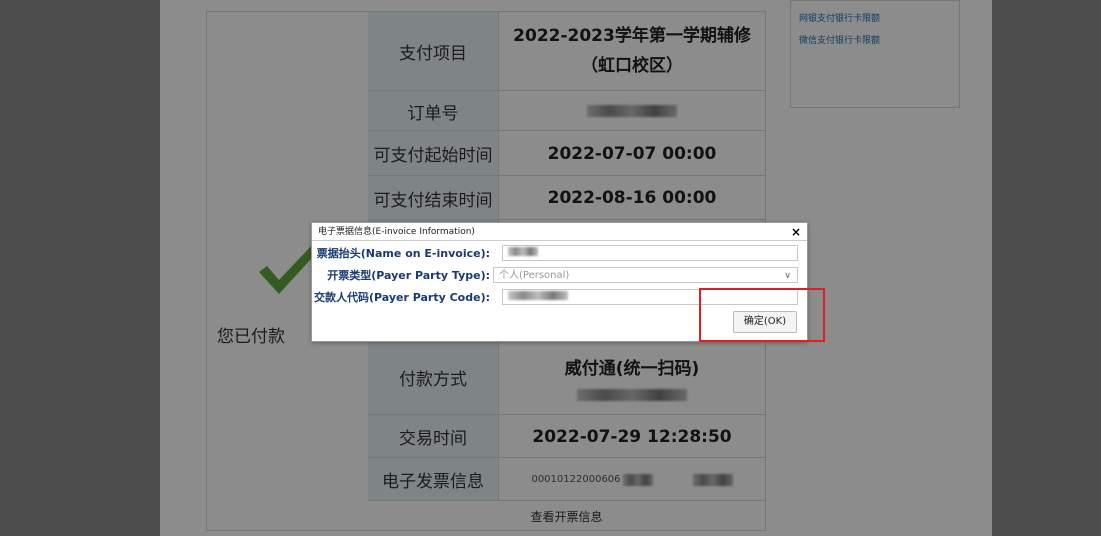 The image size is (1101, 536). Describe the element at coordinates (403, 253) in the screenshot. I see `invoice-name-label: 票据抬头(Name on E-invoice):` at that location.